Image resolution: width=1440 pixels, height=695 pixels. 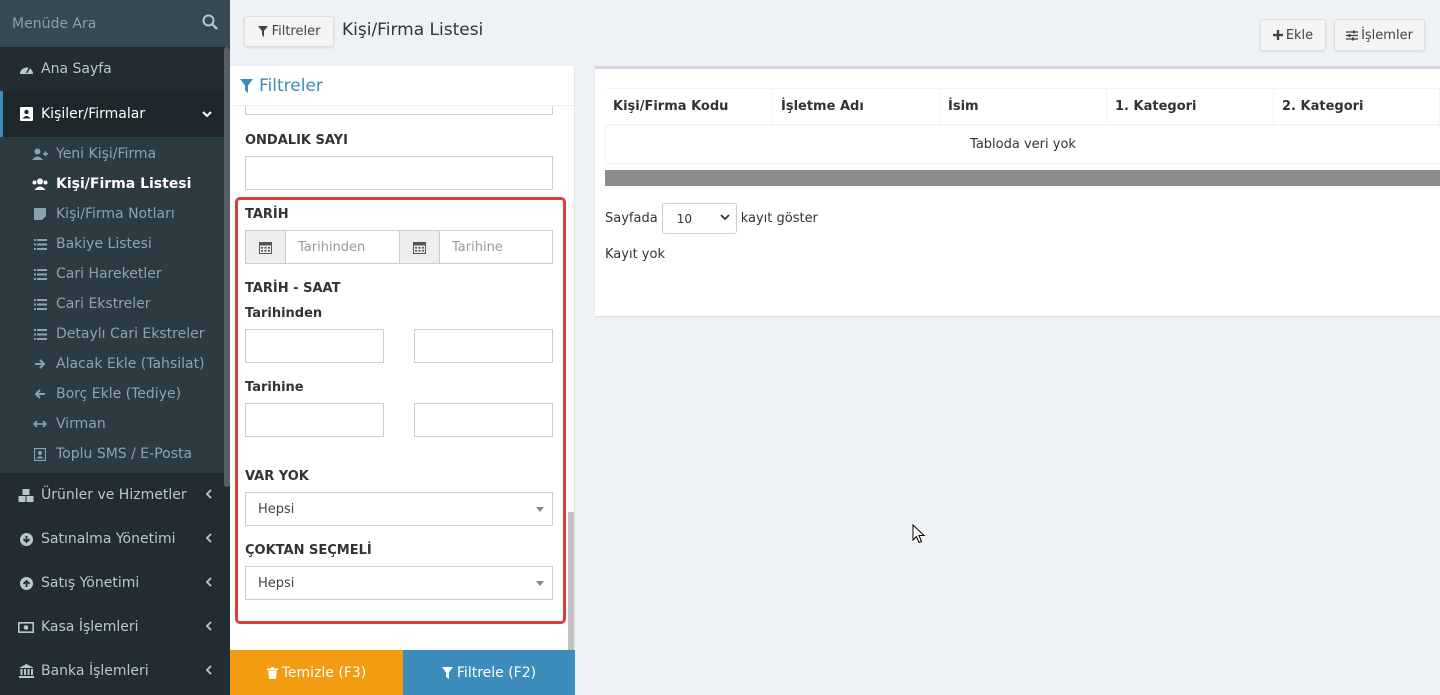 I want to click on clear-filters-button: Temizle (F3), so click(x=316, y=672).